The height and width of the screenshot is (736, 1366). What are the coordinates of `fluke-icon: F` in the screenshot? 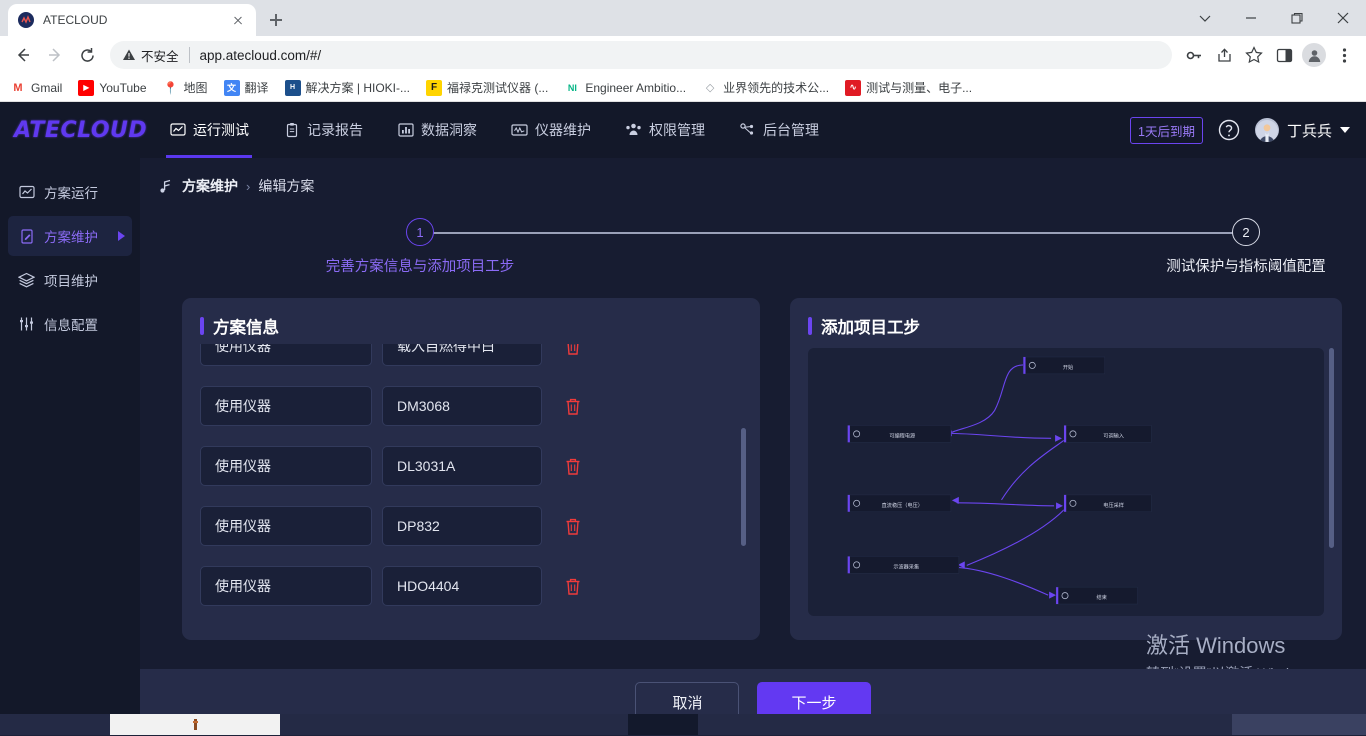 It's located at (434, 87).